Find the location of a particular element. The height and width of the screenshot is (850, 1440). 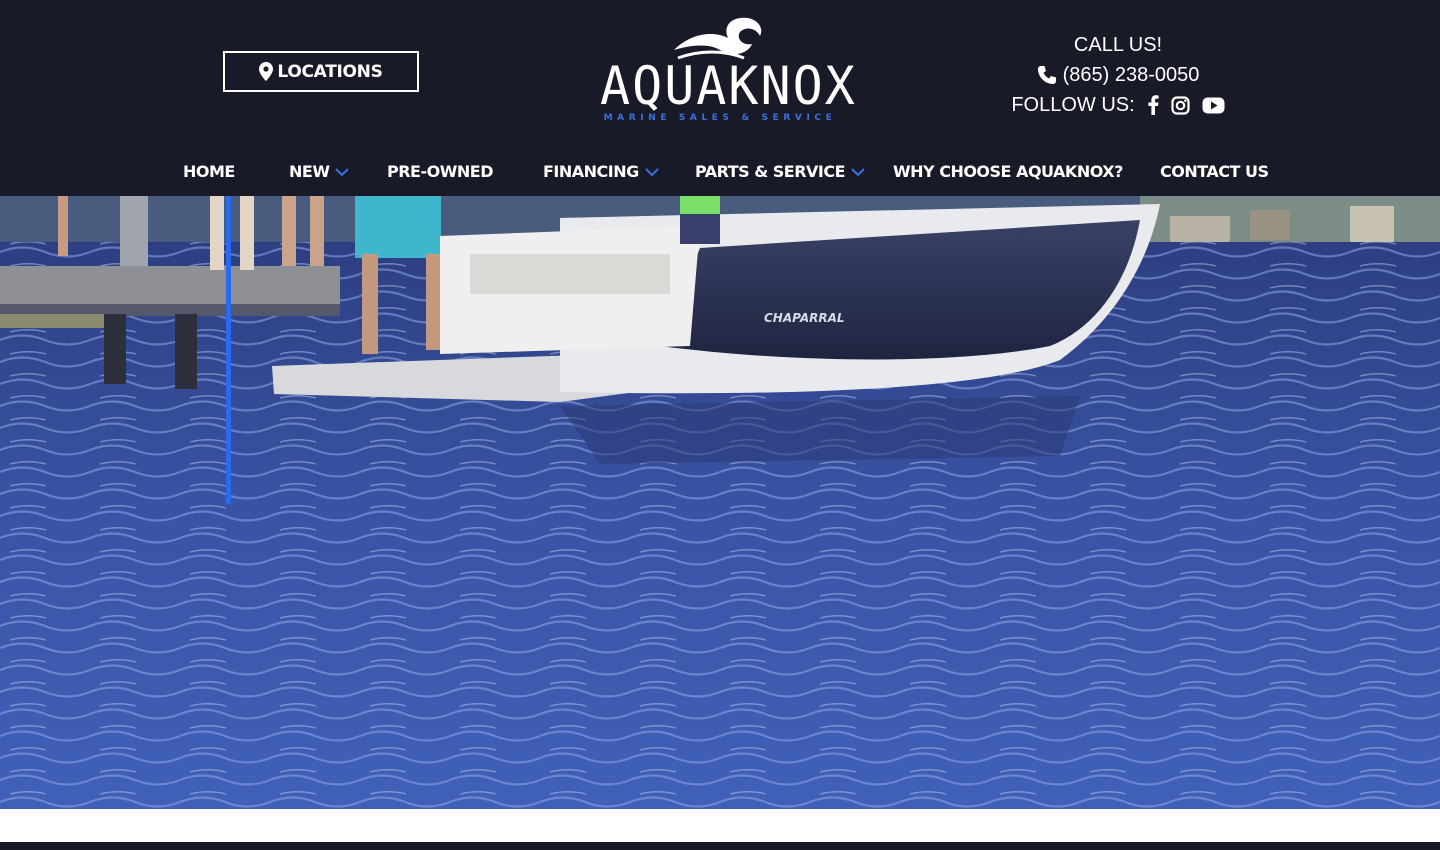

nav-label: CONTACT US is located at coordinates (1214, 171).